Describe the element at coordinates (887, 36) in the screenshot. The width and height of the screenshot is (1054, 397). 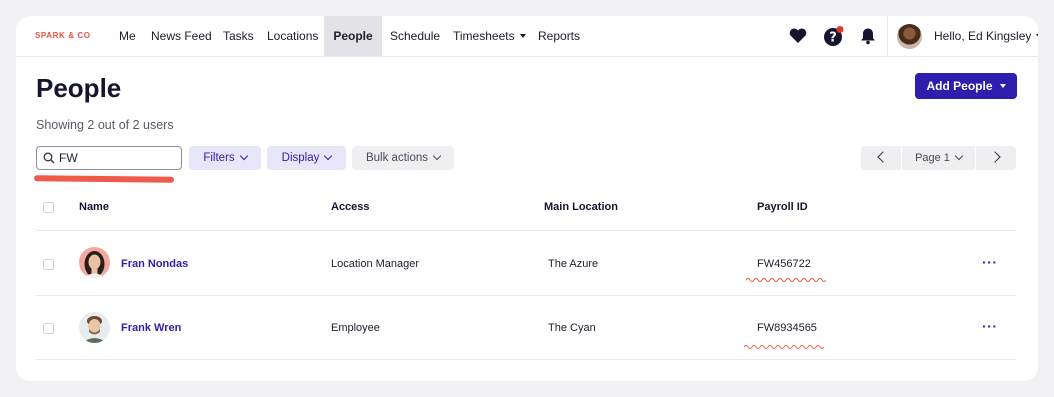
I see `nav-divider` at that location.